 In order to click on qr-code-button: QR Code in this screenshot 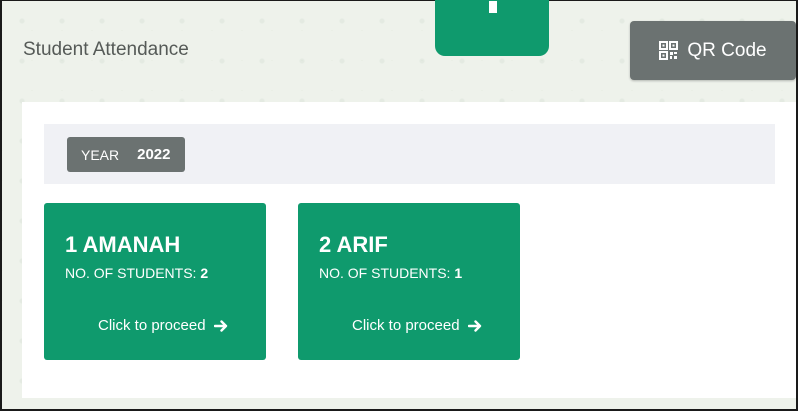, I will do `click(713, 50)`.